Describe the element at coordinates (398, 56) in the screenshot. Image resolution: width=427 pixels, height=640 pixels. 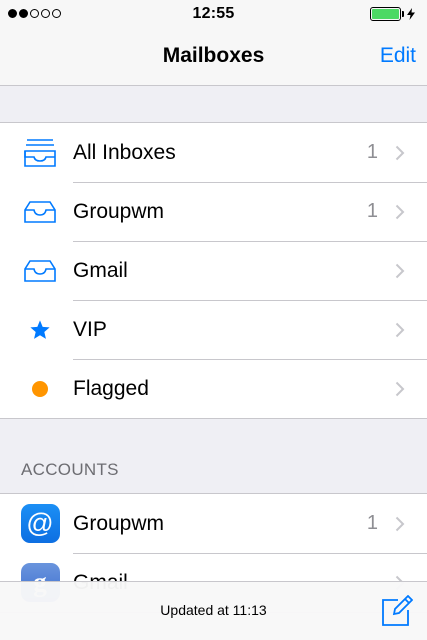
I see `edit-button: Edit` at that location.